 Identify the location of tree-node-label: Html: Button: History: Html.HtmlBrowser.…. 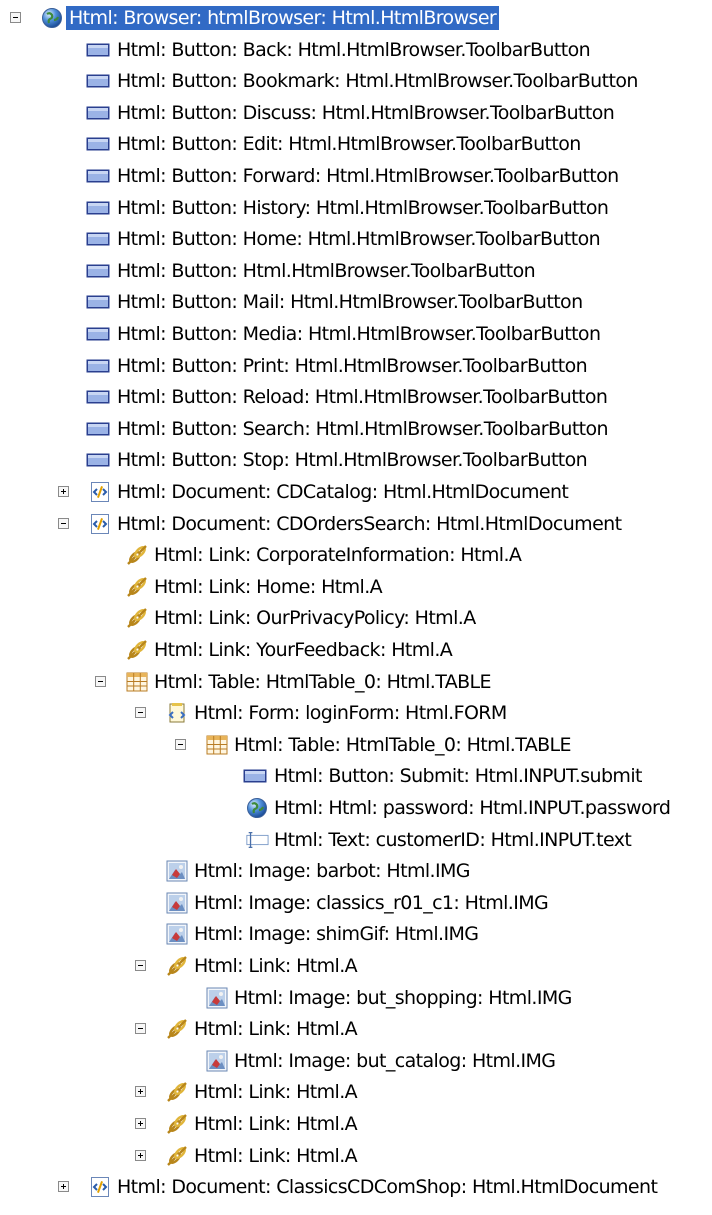
(362, 208).